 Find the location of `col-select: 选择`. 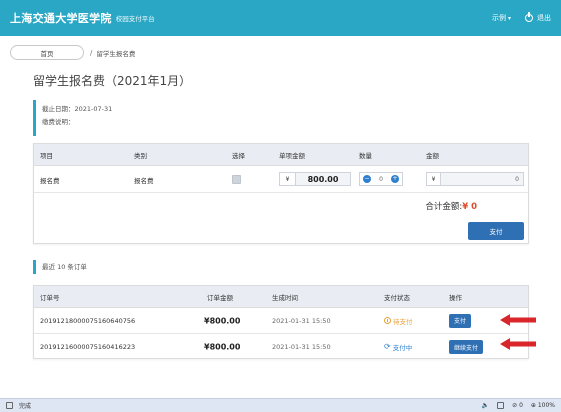

col-select: 选择 is located at coordinates (238, 155).